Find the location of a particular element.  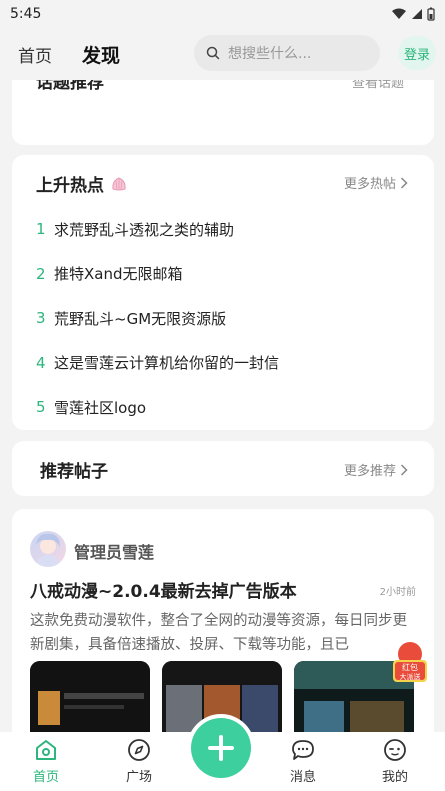

recommend-title: 推荐帖子 is located at coordinates (74, 472).